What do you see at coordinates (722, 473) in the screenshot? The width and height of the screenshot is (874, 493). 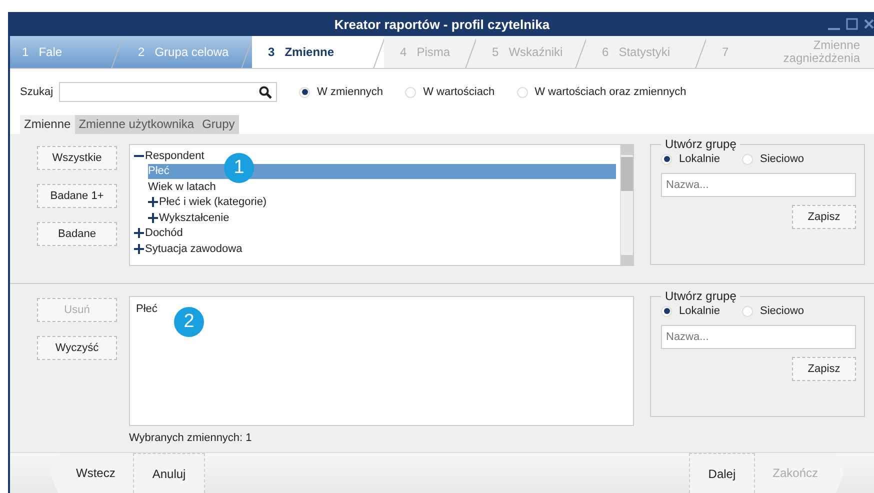 I see `nav-button: Dalej` at bounding box center [722, 473].